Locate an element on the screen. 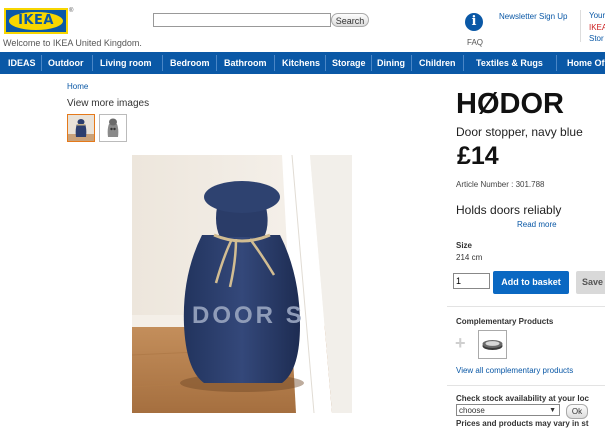  product-tagline: Holds doors reliably is located at coordinates (509, 210).